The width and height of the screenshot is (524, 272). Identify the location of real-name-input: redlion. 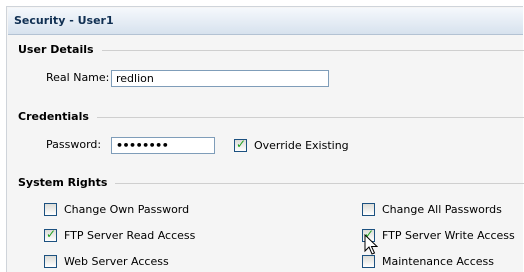
(220, 78).